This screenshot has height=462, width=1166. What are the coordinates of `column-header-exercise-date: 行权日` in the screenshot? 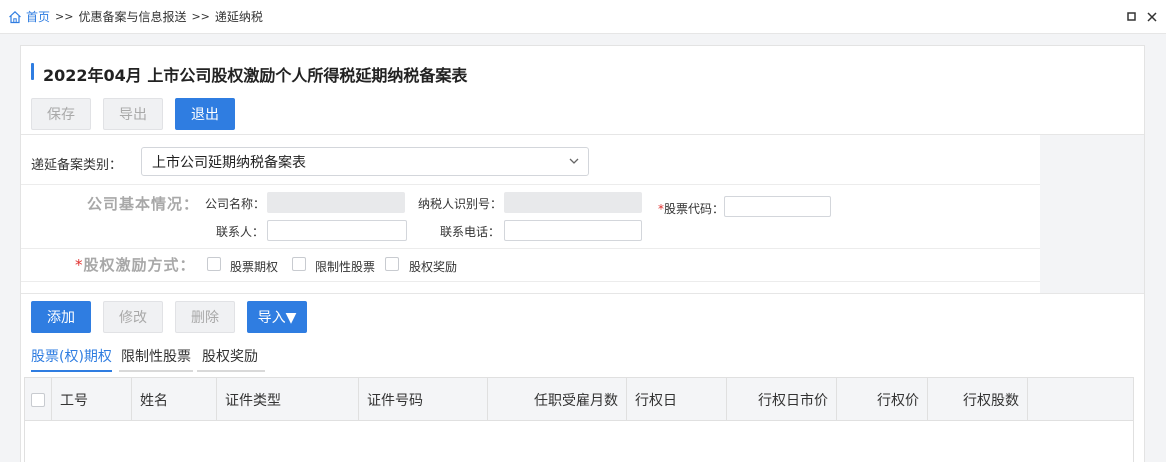 It's located at (677, 399).